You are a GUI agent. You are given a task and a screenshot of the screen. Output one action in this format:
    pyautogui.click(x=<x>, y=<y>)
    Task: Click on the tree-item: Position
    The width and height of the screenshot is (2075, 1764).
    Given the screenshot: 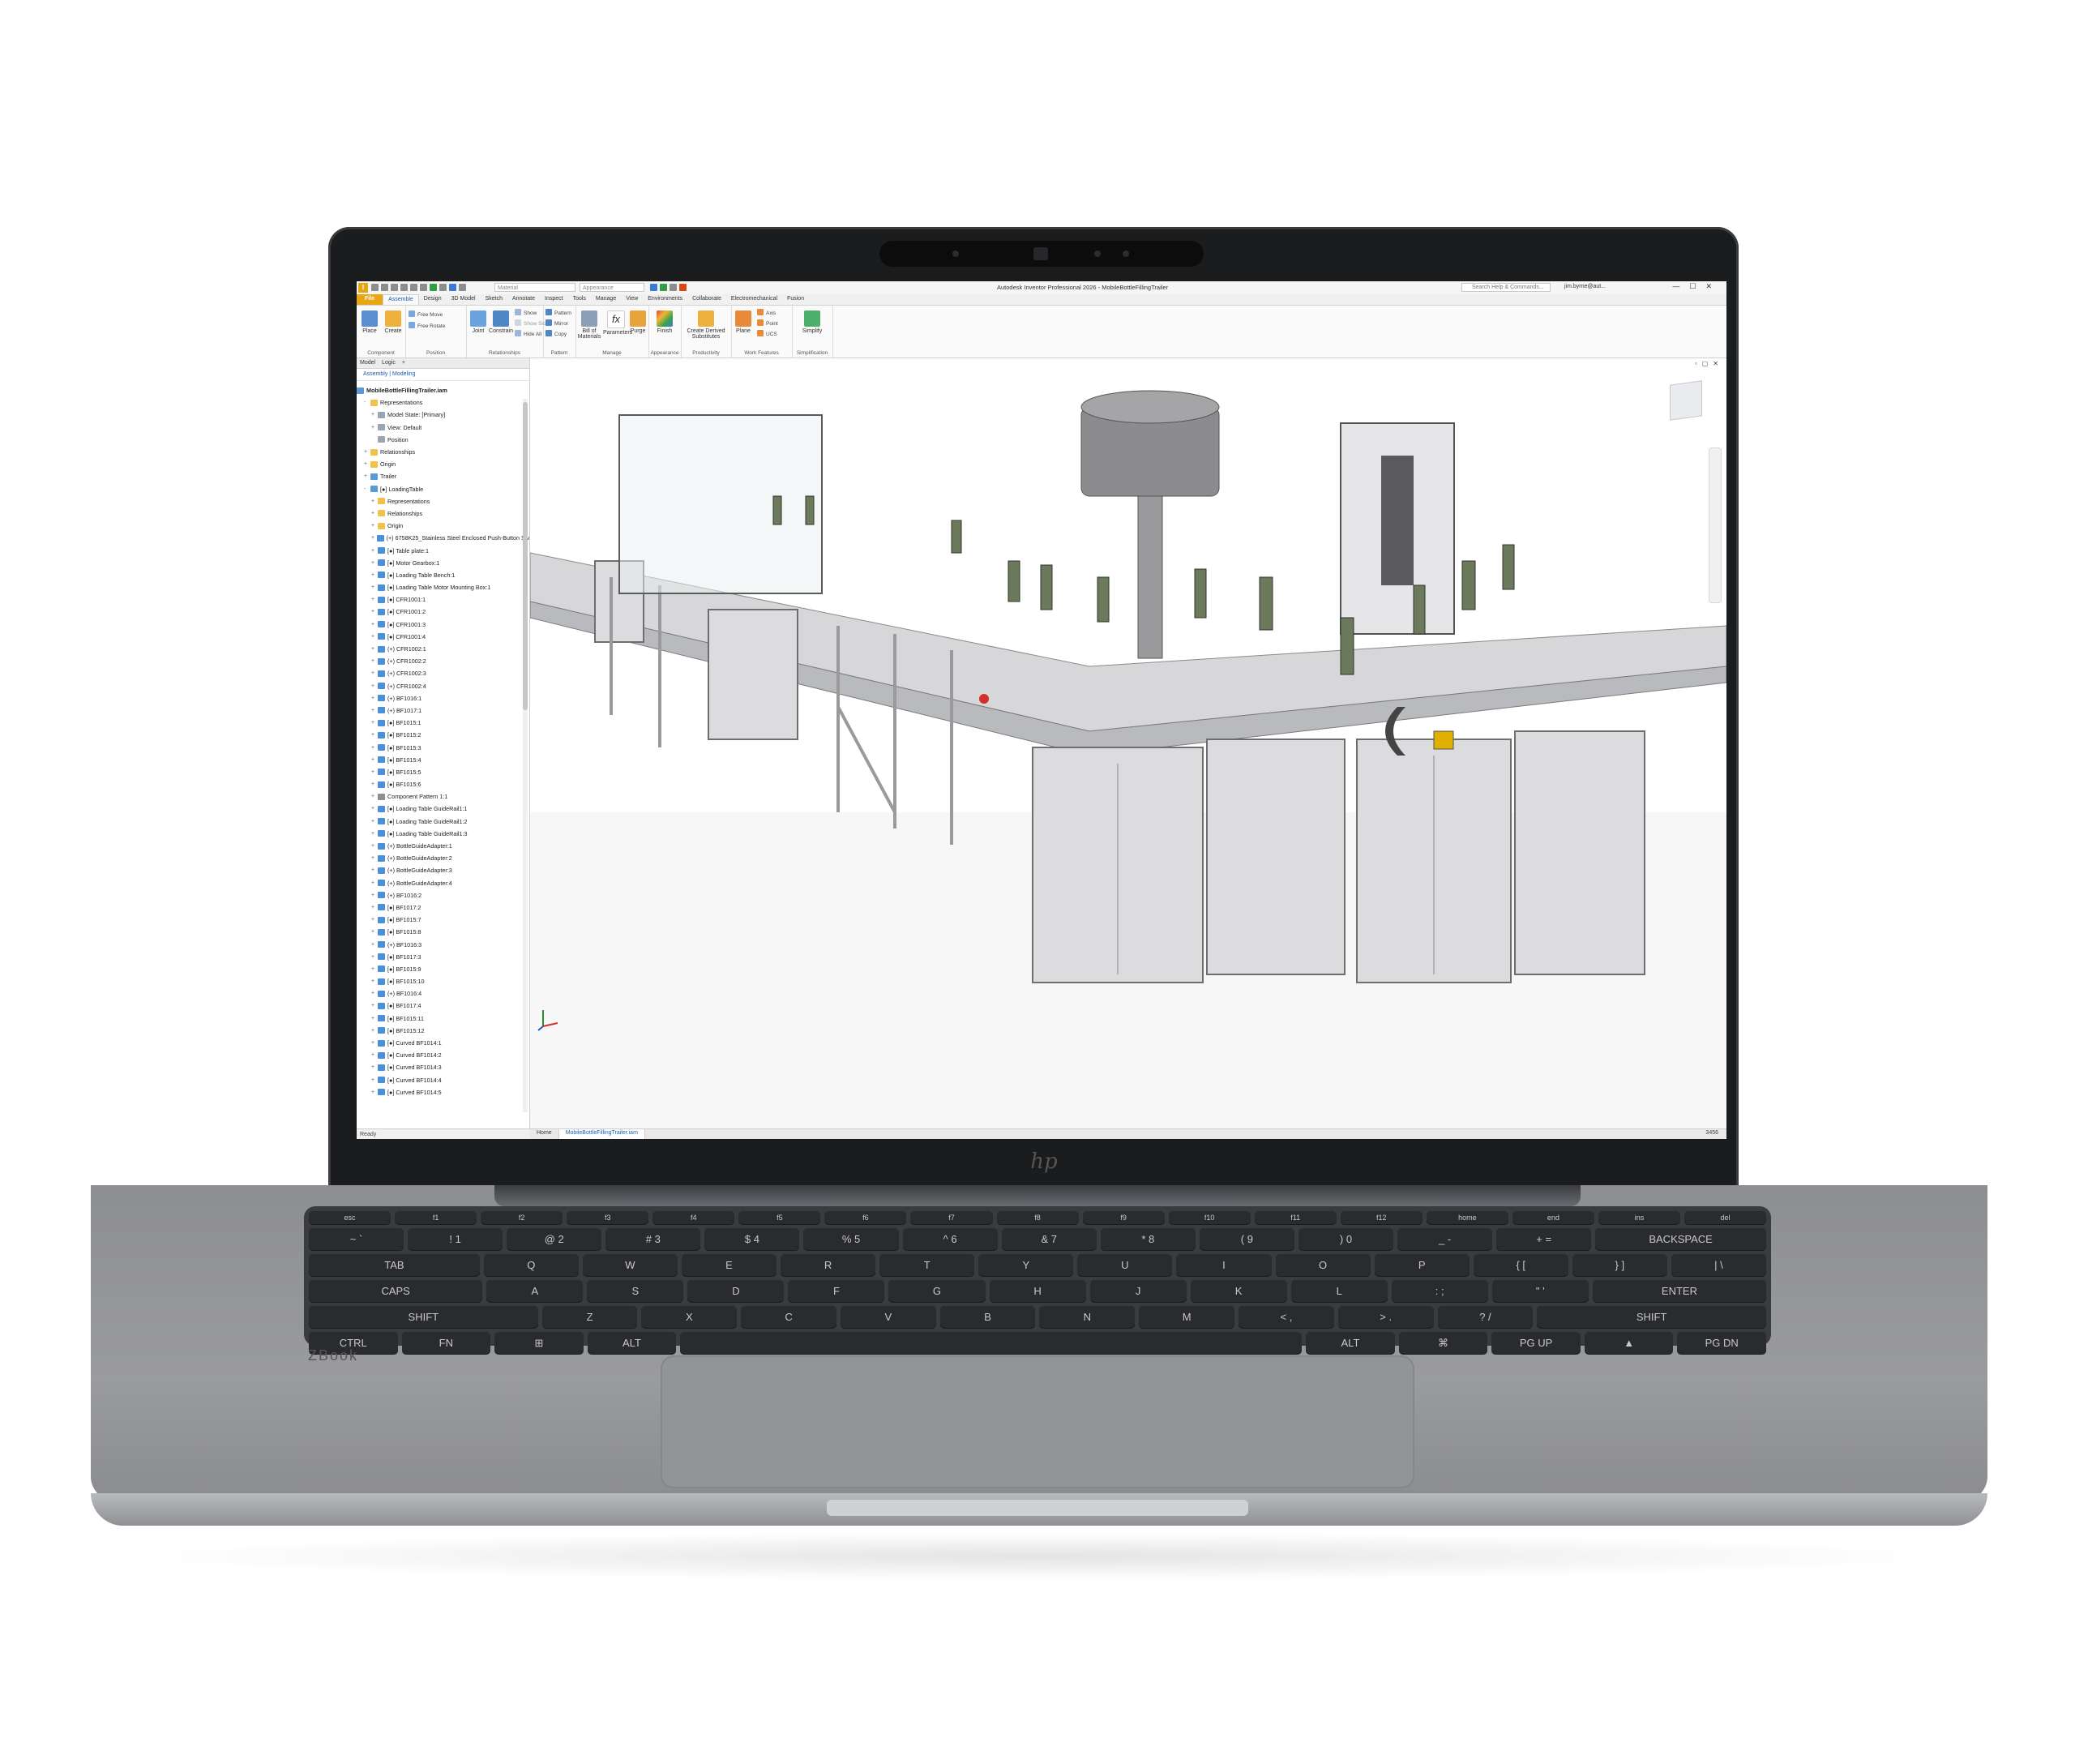 What is the action you would take?
    pyautogui.click(x=443, y=440)
    